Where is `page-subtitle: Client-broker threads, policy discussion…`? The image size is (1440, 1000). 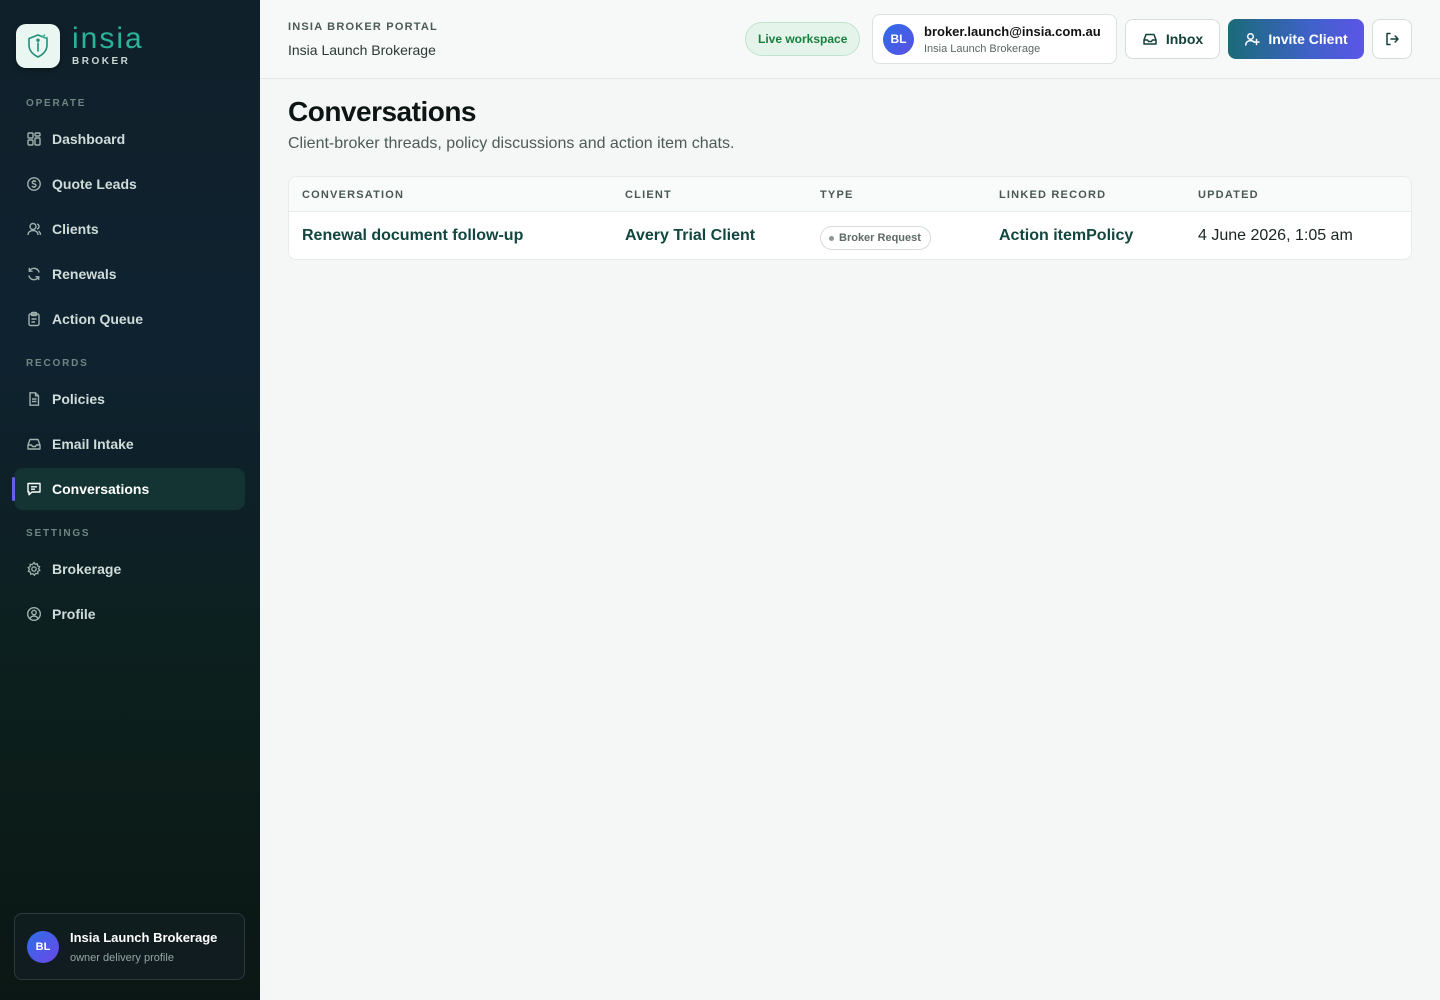 page-subtitle: Client-broker threads, policy discussion… is located at coordinates (511, 143).